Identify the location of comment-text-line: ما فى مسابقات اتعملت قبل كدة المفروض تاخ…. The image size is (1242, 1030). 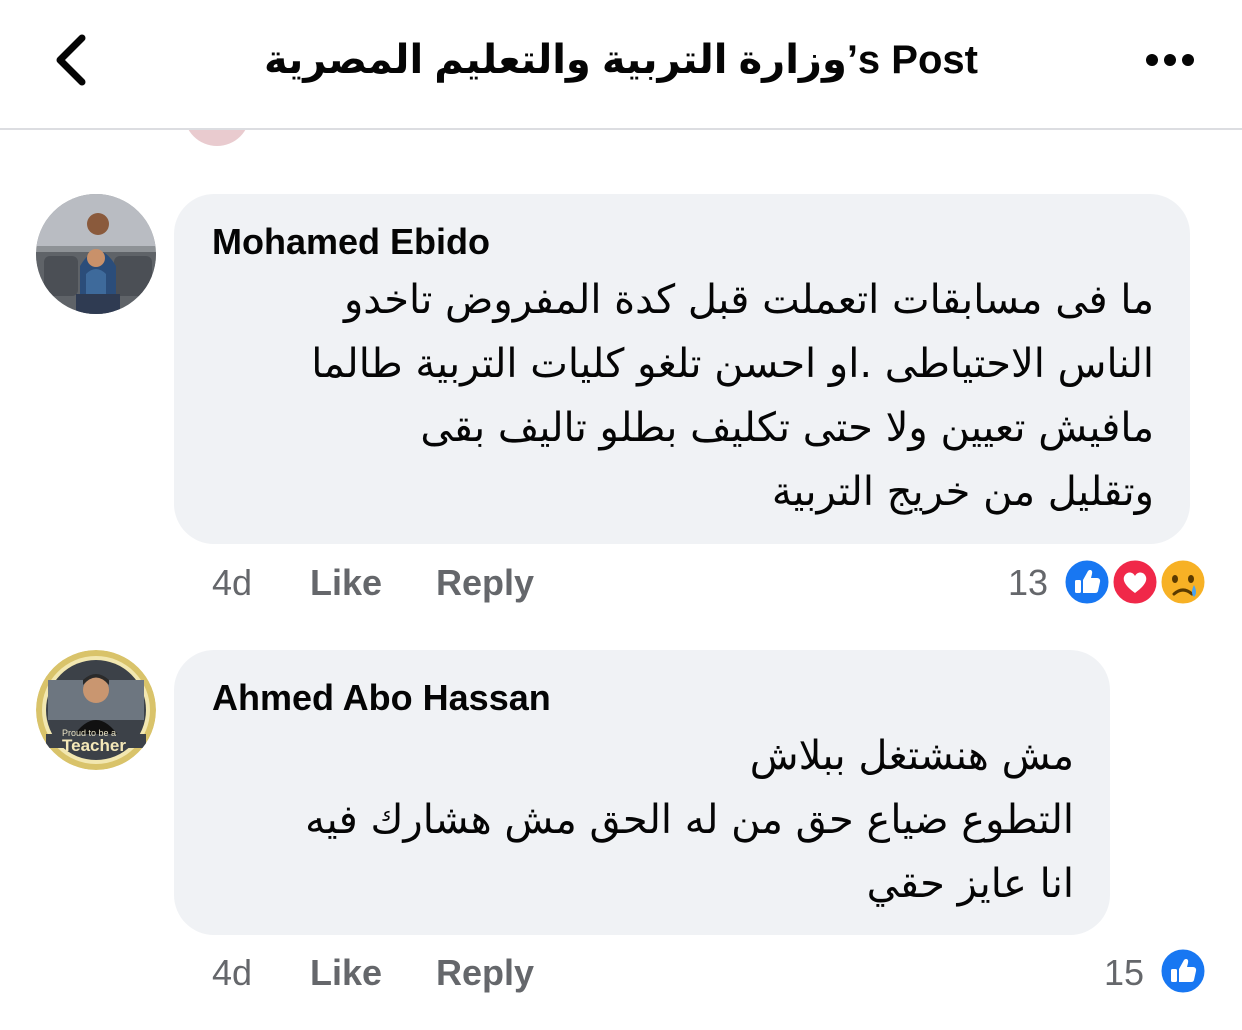
(748, 300).